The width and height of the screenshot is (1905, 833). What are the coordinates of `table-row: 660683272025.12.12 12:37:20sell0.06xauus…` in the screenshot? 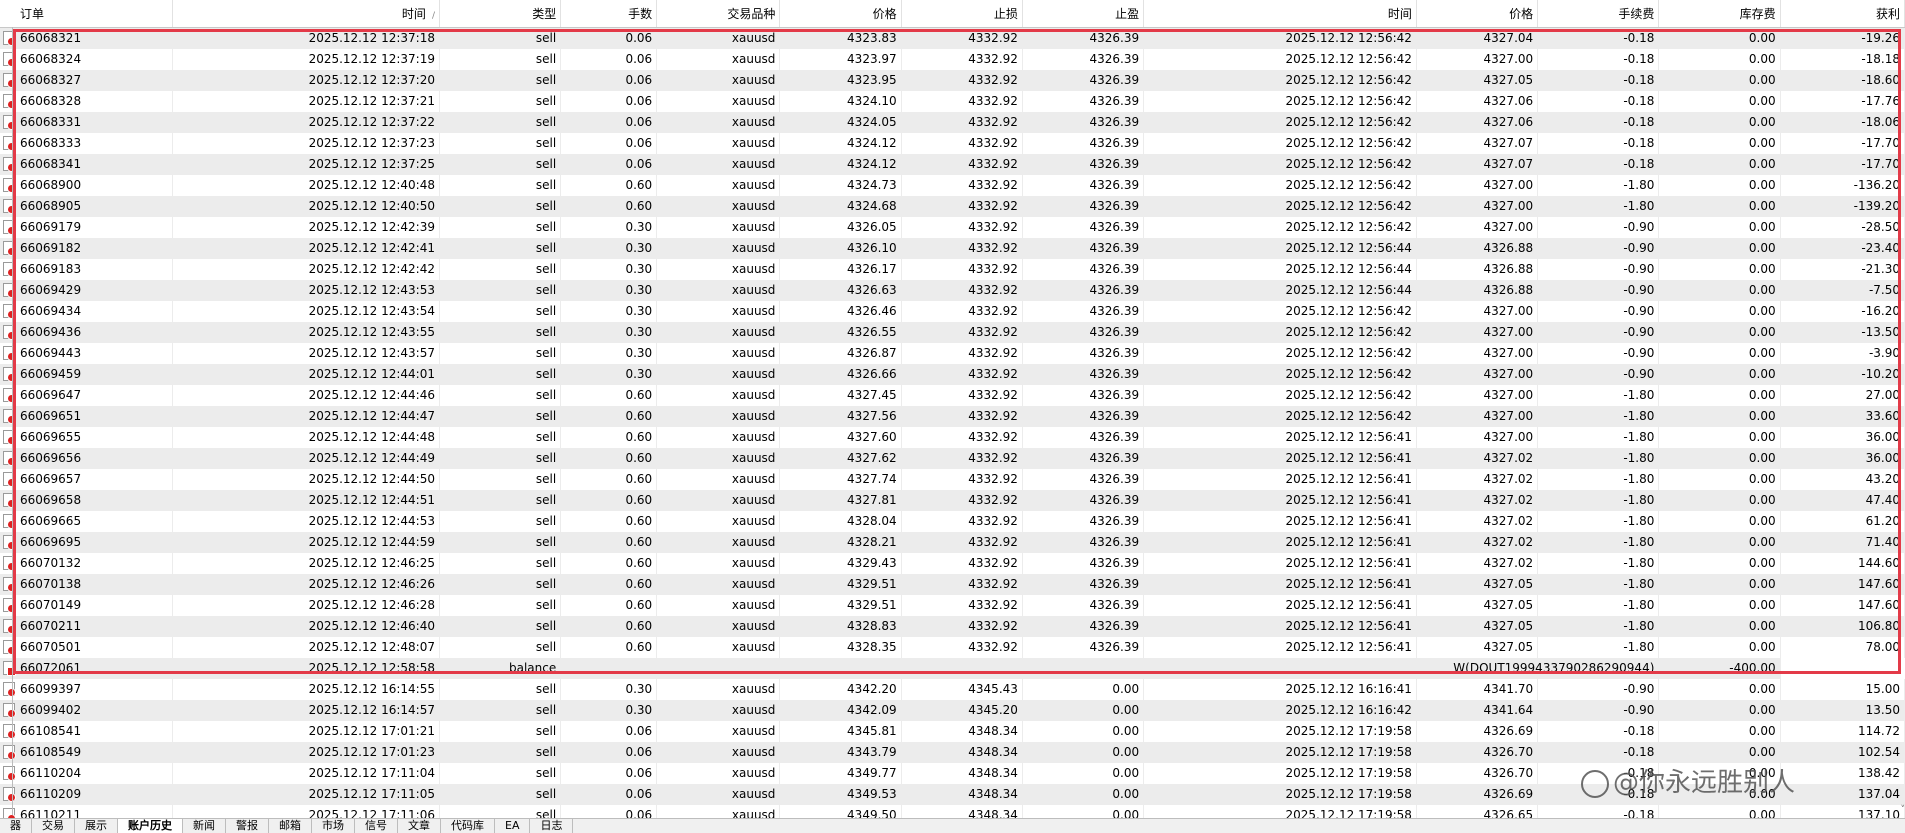 It's located at (952, 80).